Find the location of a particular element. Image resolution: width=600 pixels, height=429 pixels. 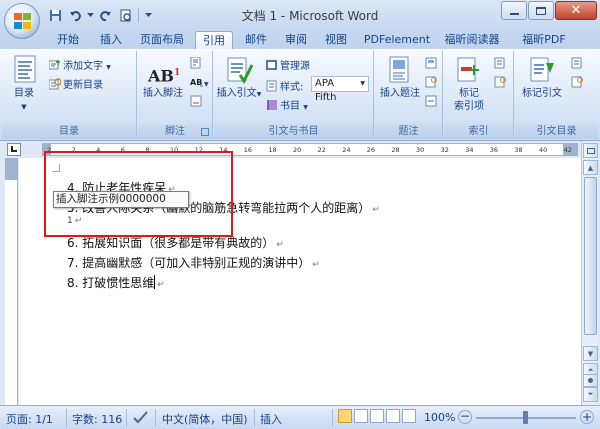

insert-citation-label: 插入引文 is located at coordinates (236, 93).